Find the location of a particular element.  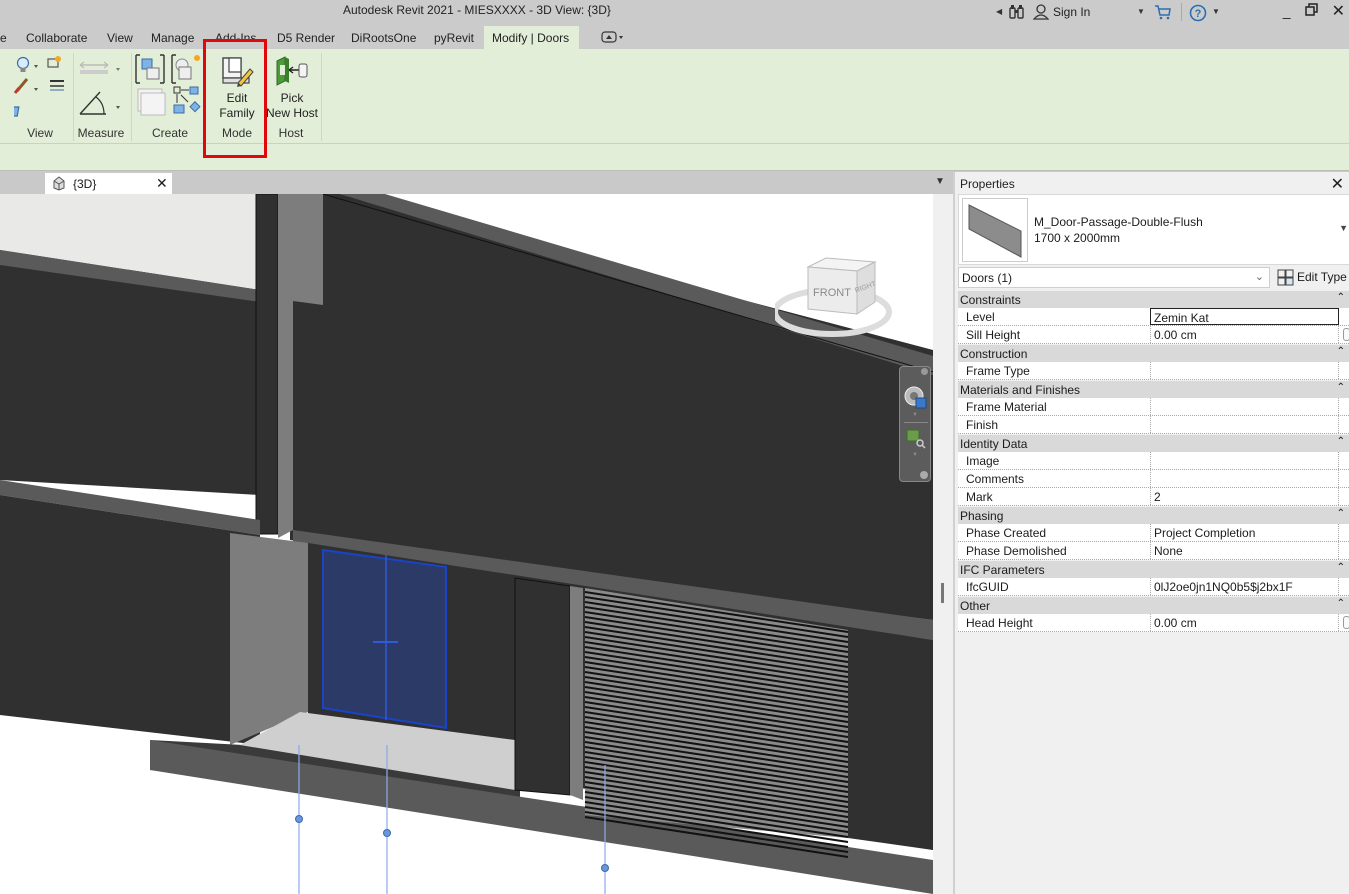

help-dropdown: ▼ is located at coordinates (1216, 12).